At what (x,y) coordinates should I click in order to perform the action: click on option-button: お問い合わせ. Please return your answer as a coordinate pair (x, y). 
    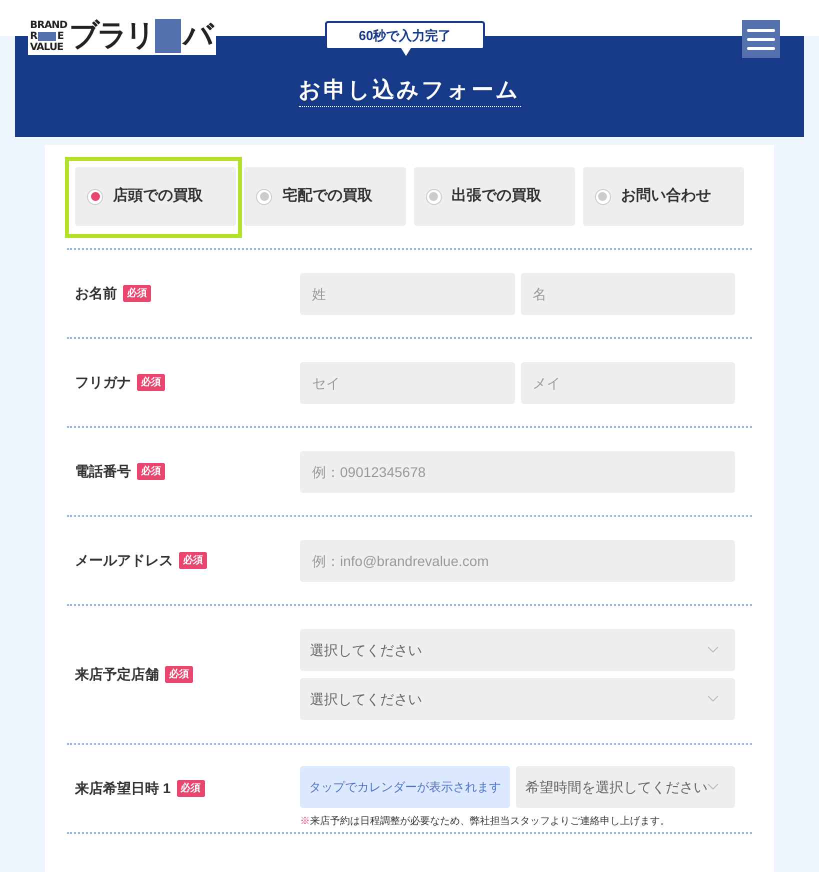
    Looking at the image, I should click on (663, 196).